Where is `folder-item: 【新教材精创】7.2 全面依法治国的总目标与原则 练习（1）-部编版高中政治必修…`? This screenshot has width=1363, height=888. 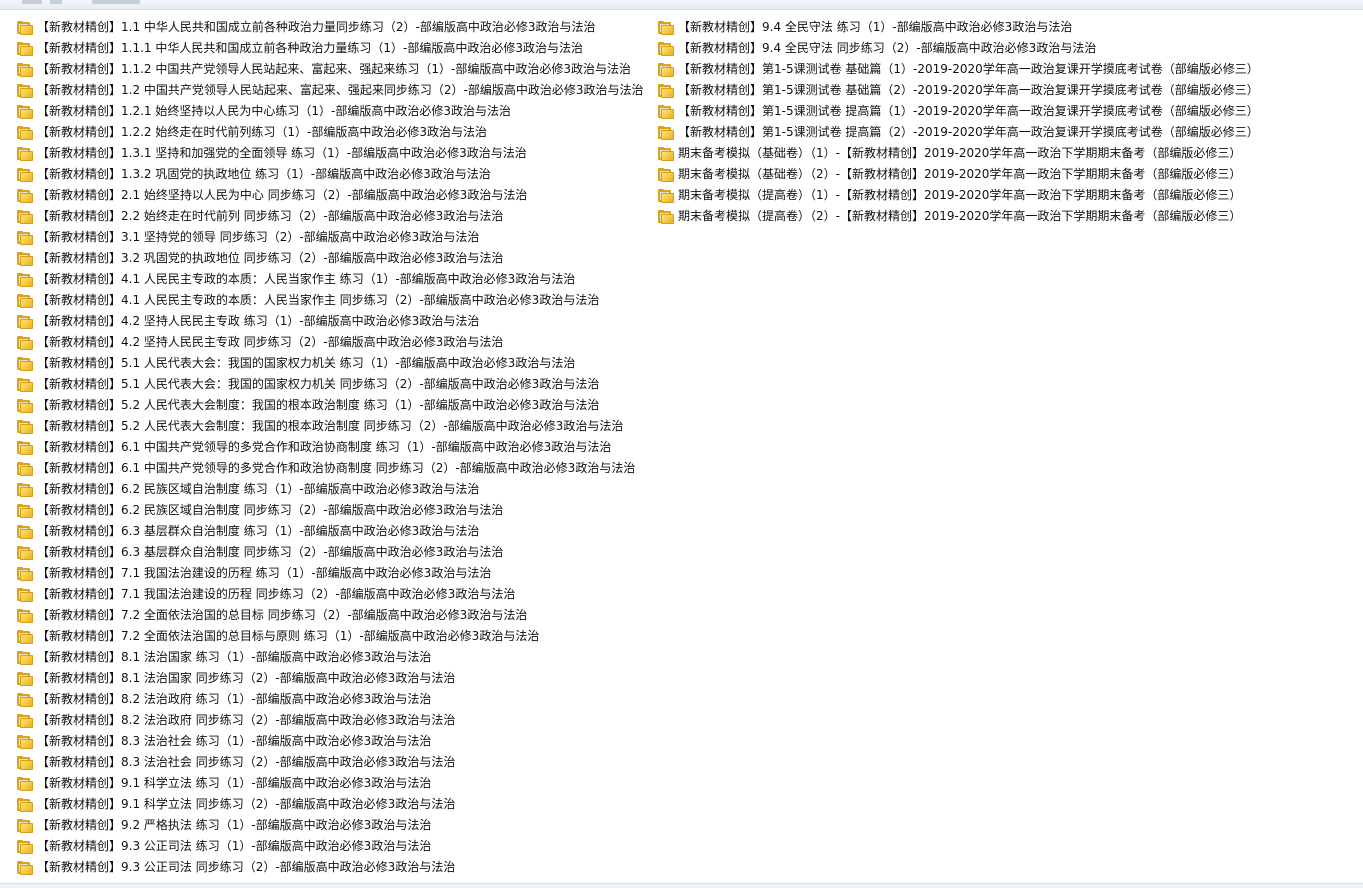 folder-item: 【新教材精创】7.2 全面依法治国的总目标与原则 练习（1）-部编版高中政治必修… is located at coordinates (332, 636).